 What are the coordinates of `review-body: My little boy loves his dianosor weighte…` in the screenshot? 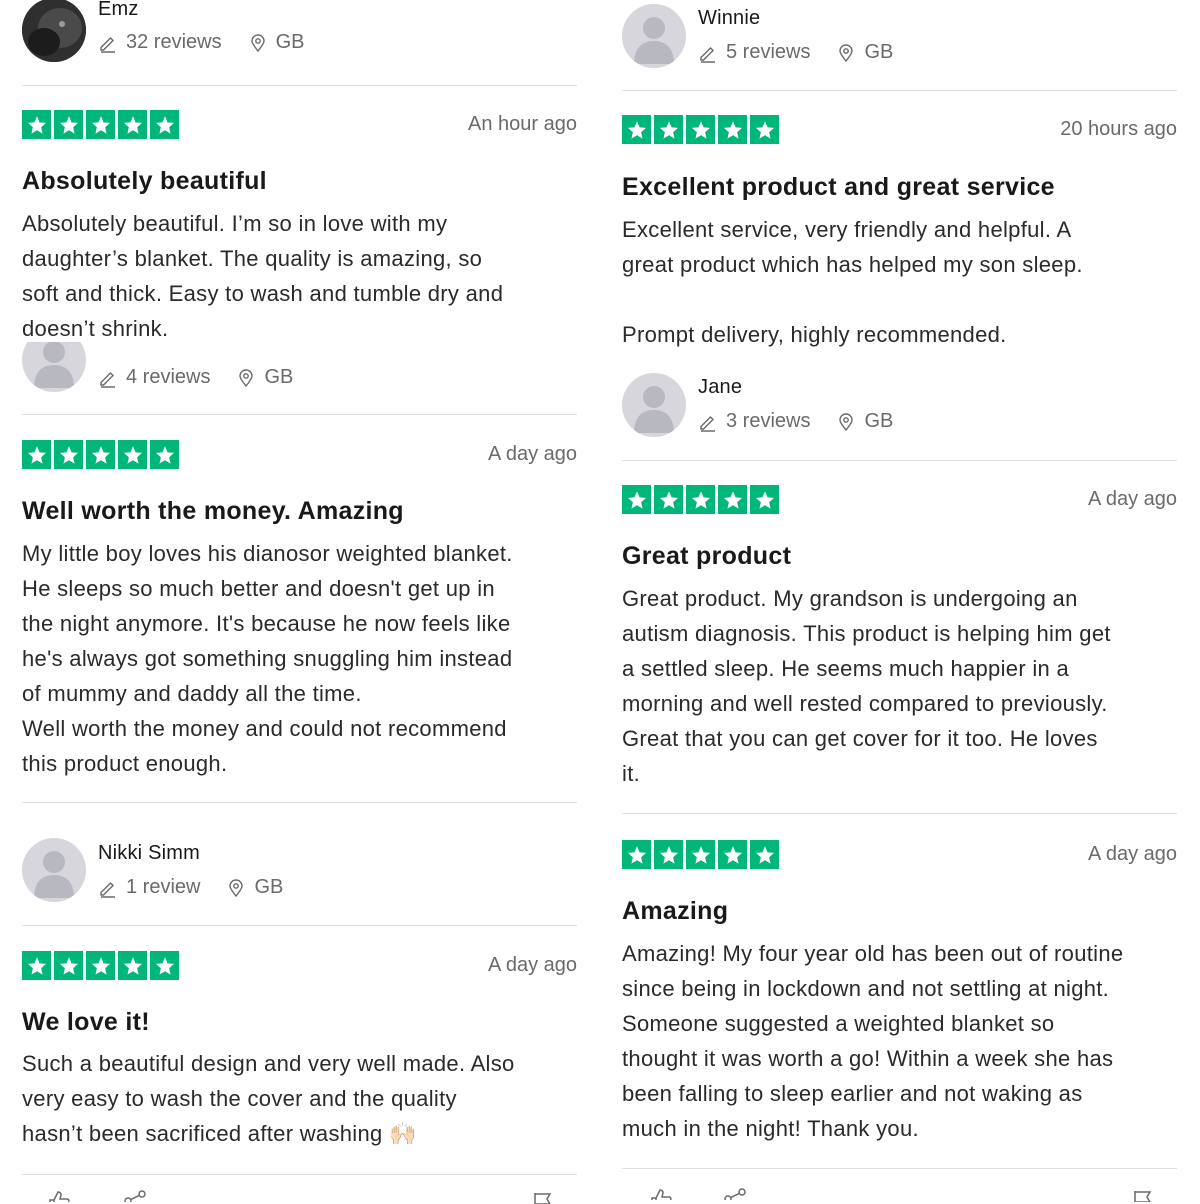 It's located at (267, 658).